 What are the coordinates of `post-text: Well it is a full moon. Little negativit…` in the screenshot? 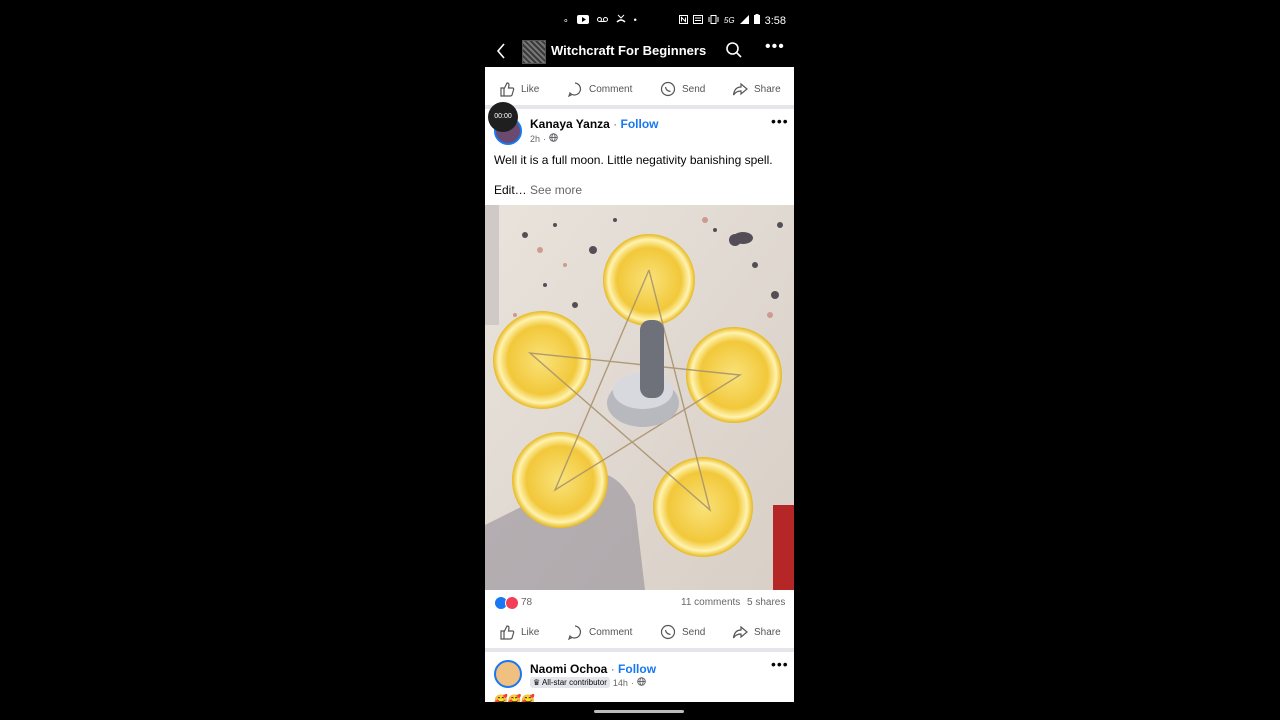 It's located at (633, 160).